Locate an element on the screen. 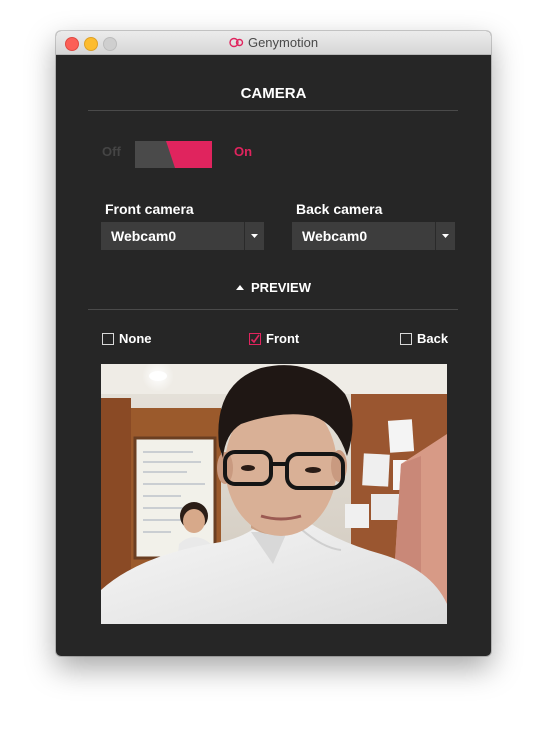 This screenshot has width=547, height=736. back-camera-select: Webcam0 is located at coordinates (373, 236).